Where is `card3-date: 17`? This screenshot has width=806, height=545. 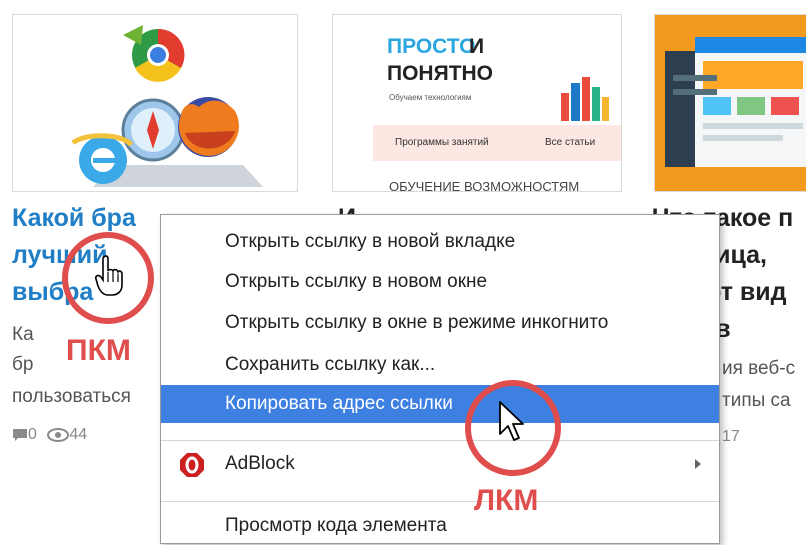 card3-date: 17 is located at coordinates (731, 436).